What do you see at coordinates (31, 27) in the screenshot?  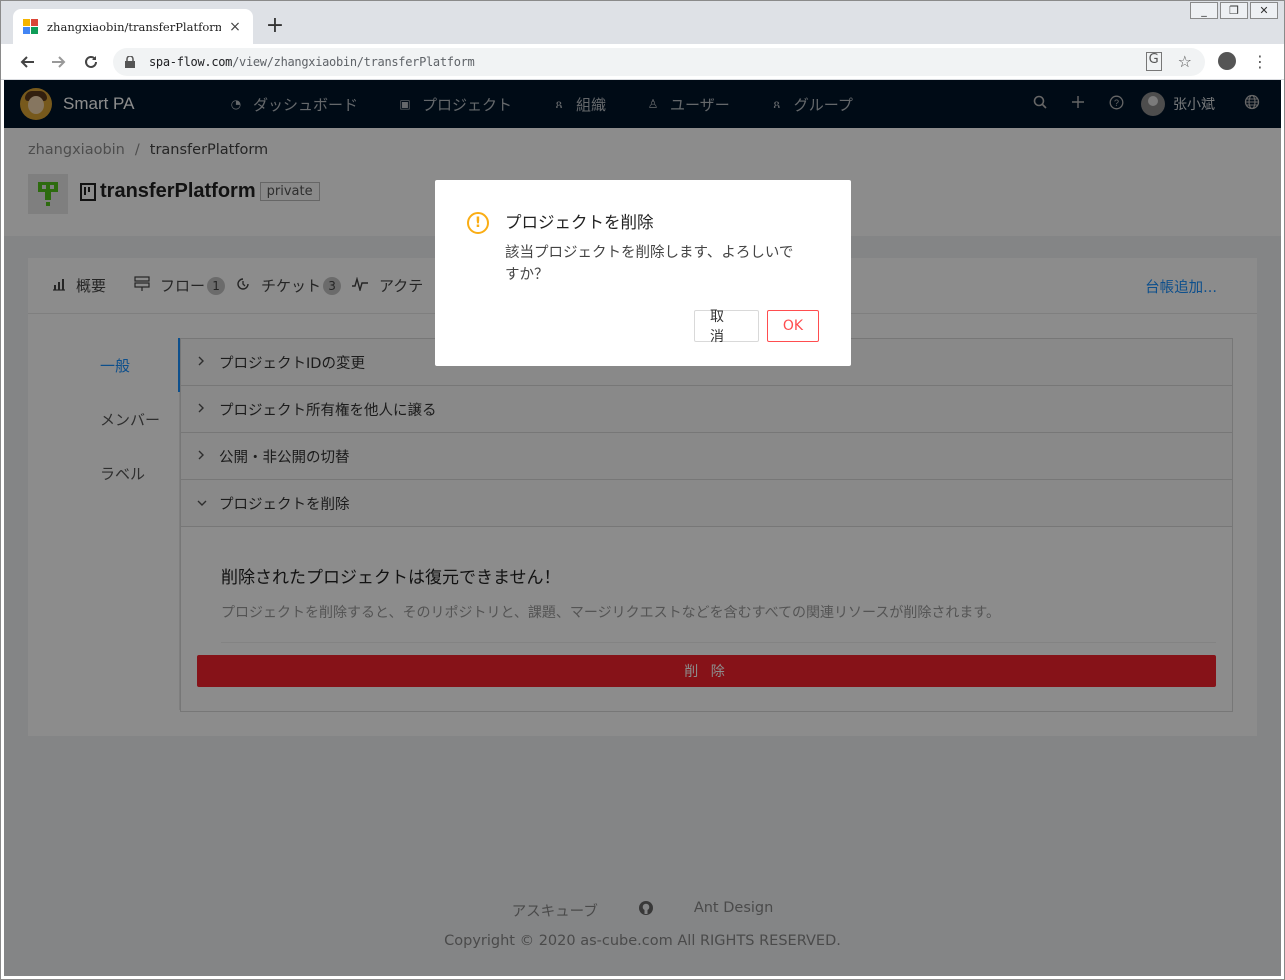 I see `favicon-icon` at bounding box center [31, 27].